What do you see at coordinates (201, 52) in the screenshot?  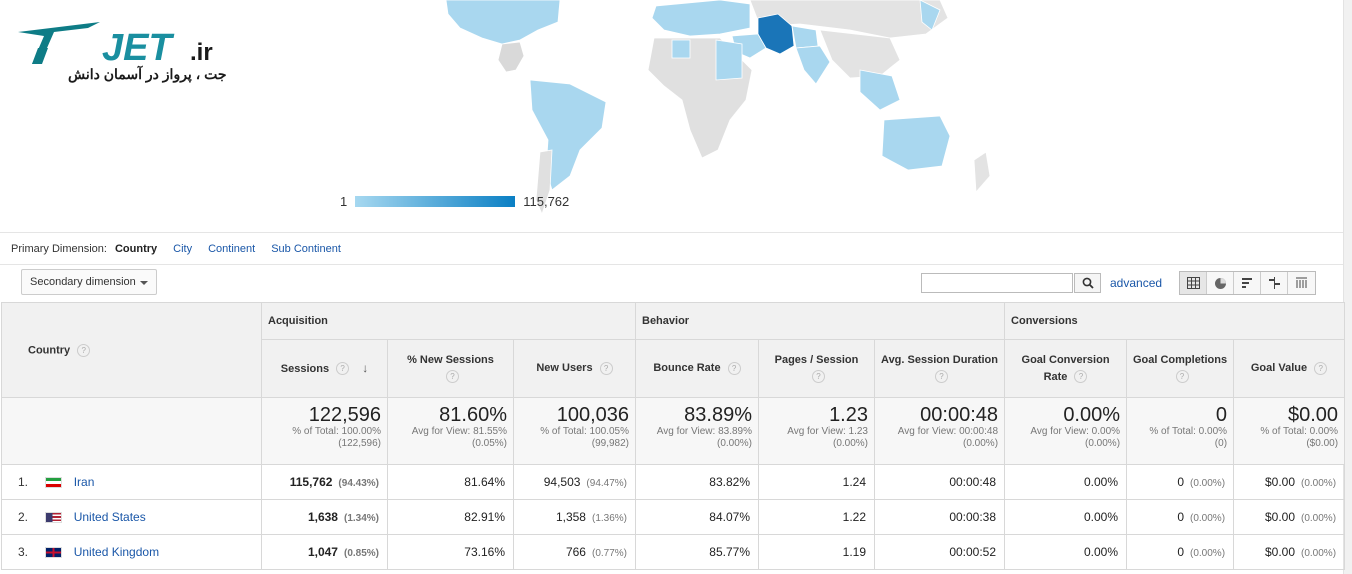 I see `svg-text: .ir` at bounding box center [201, 52].